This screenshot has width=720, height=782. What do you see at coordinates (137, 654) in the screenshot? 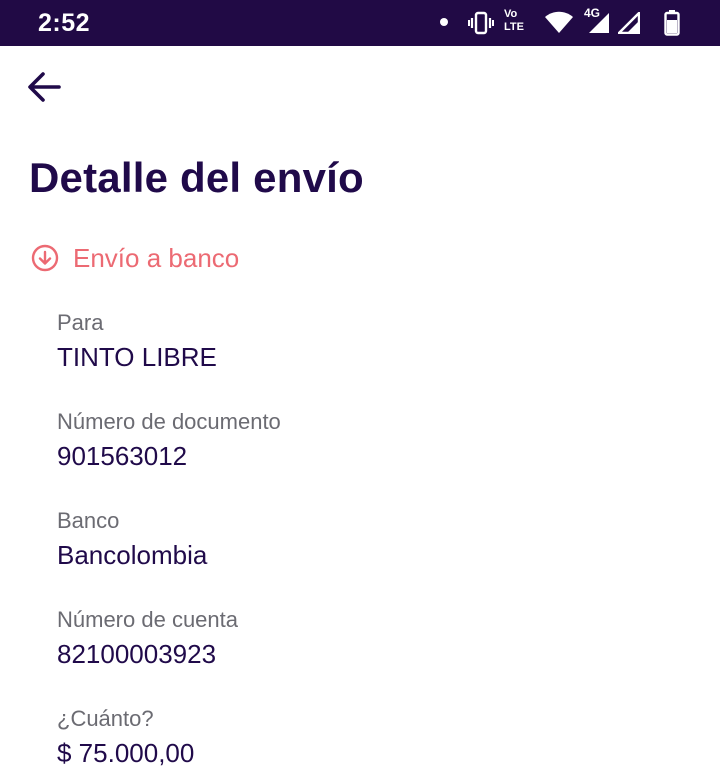
I see `account-number-value: 82100003923` at bounding box center [137, 654].